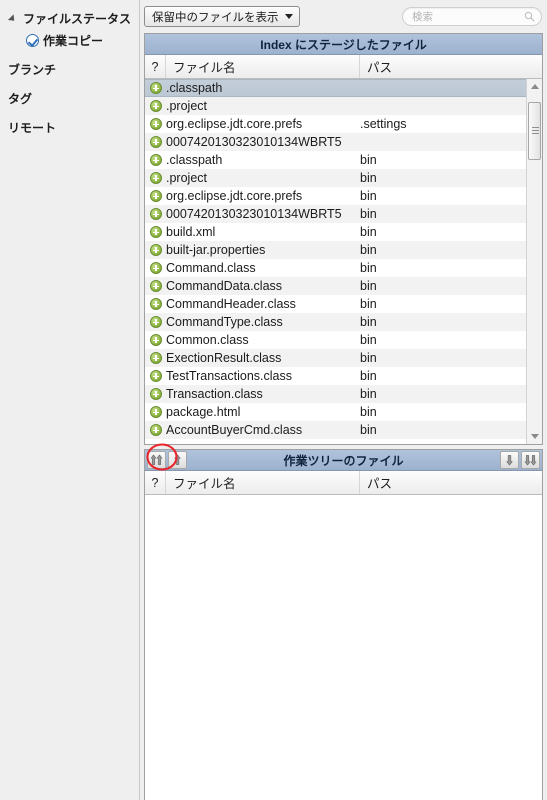 The height and width of the screenshot is (800, 547). Describe the element at coordinates (335, 106) in the screenshot. I see `table-row: .project` at that location.